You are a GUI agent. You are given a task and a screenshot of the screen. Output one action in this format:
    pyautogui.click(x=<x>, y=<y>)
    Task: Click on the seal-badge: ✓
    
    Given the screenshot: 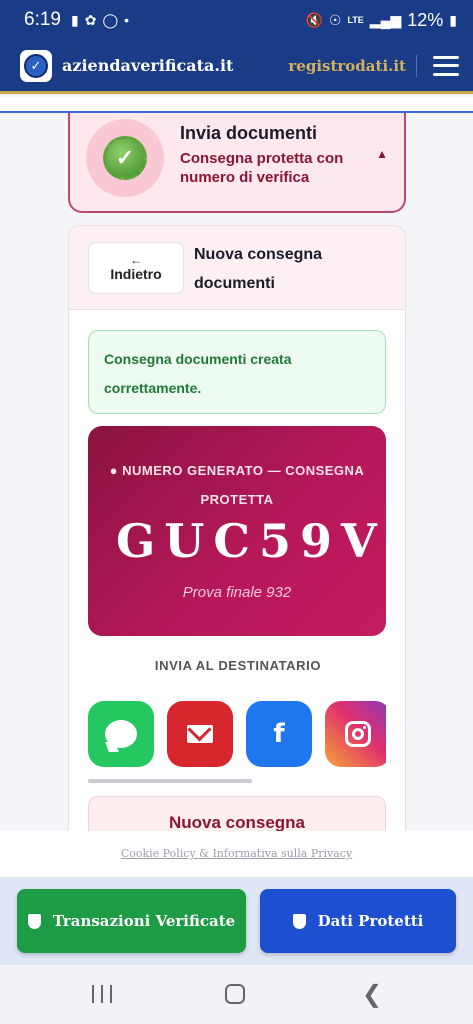 What is the action you would take?
    pyautogui.click(x=125, y=158)
    